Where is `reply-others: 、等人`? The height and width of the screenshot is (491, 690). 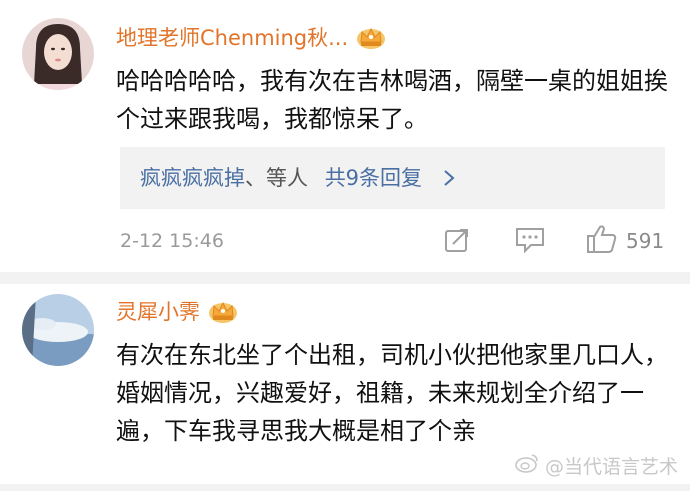 reply-others: 、等人 is located at coordinates (276, 178).